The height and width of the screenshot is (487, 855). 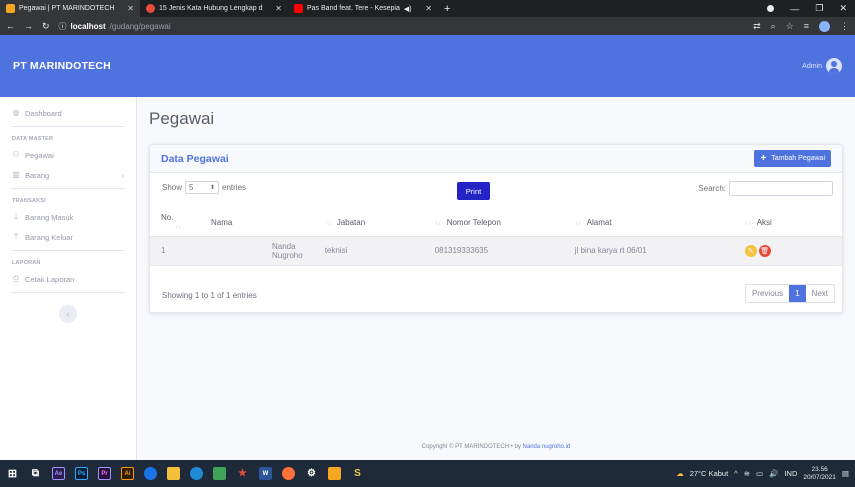 What do you see at coordinates (351, 222) in the screenshot?
I see `header-label: Jabatan` at bounding box center [351, 222].